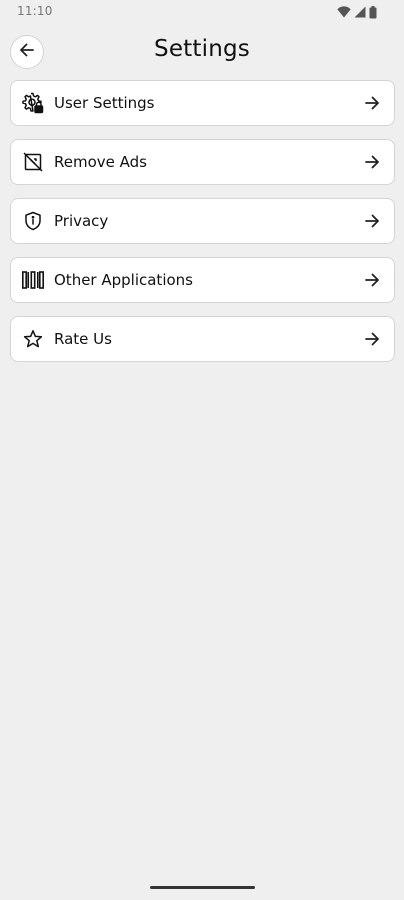  Describe the element at coordinates (33, 103) in the screenshot. I see `user-settings-gear-icon` at that location.